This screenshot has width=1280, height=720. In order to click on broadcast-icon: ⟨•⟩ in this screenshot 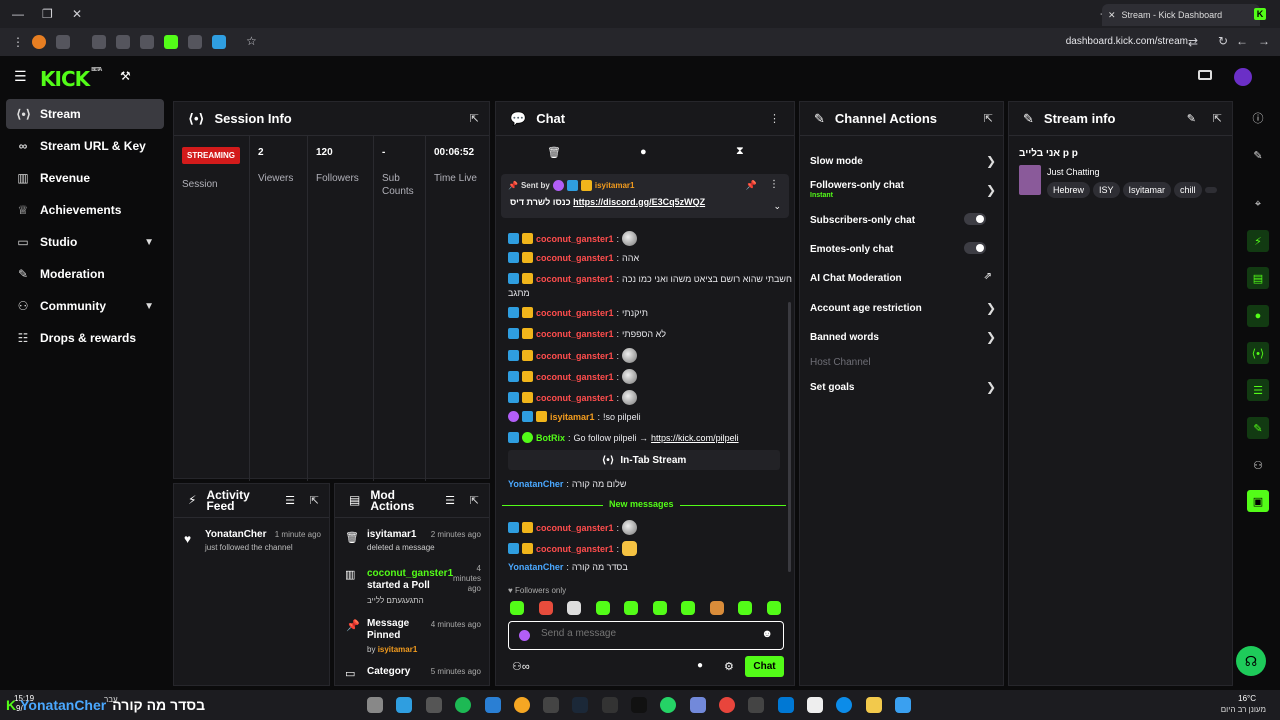, I will do `click(1258, 353)`.